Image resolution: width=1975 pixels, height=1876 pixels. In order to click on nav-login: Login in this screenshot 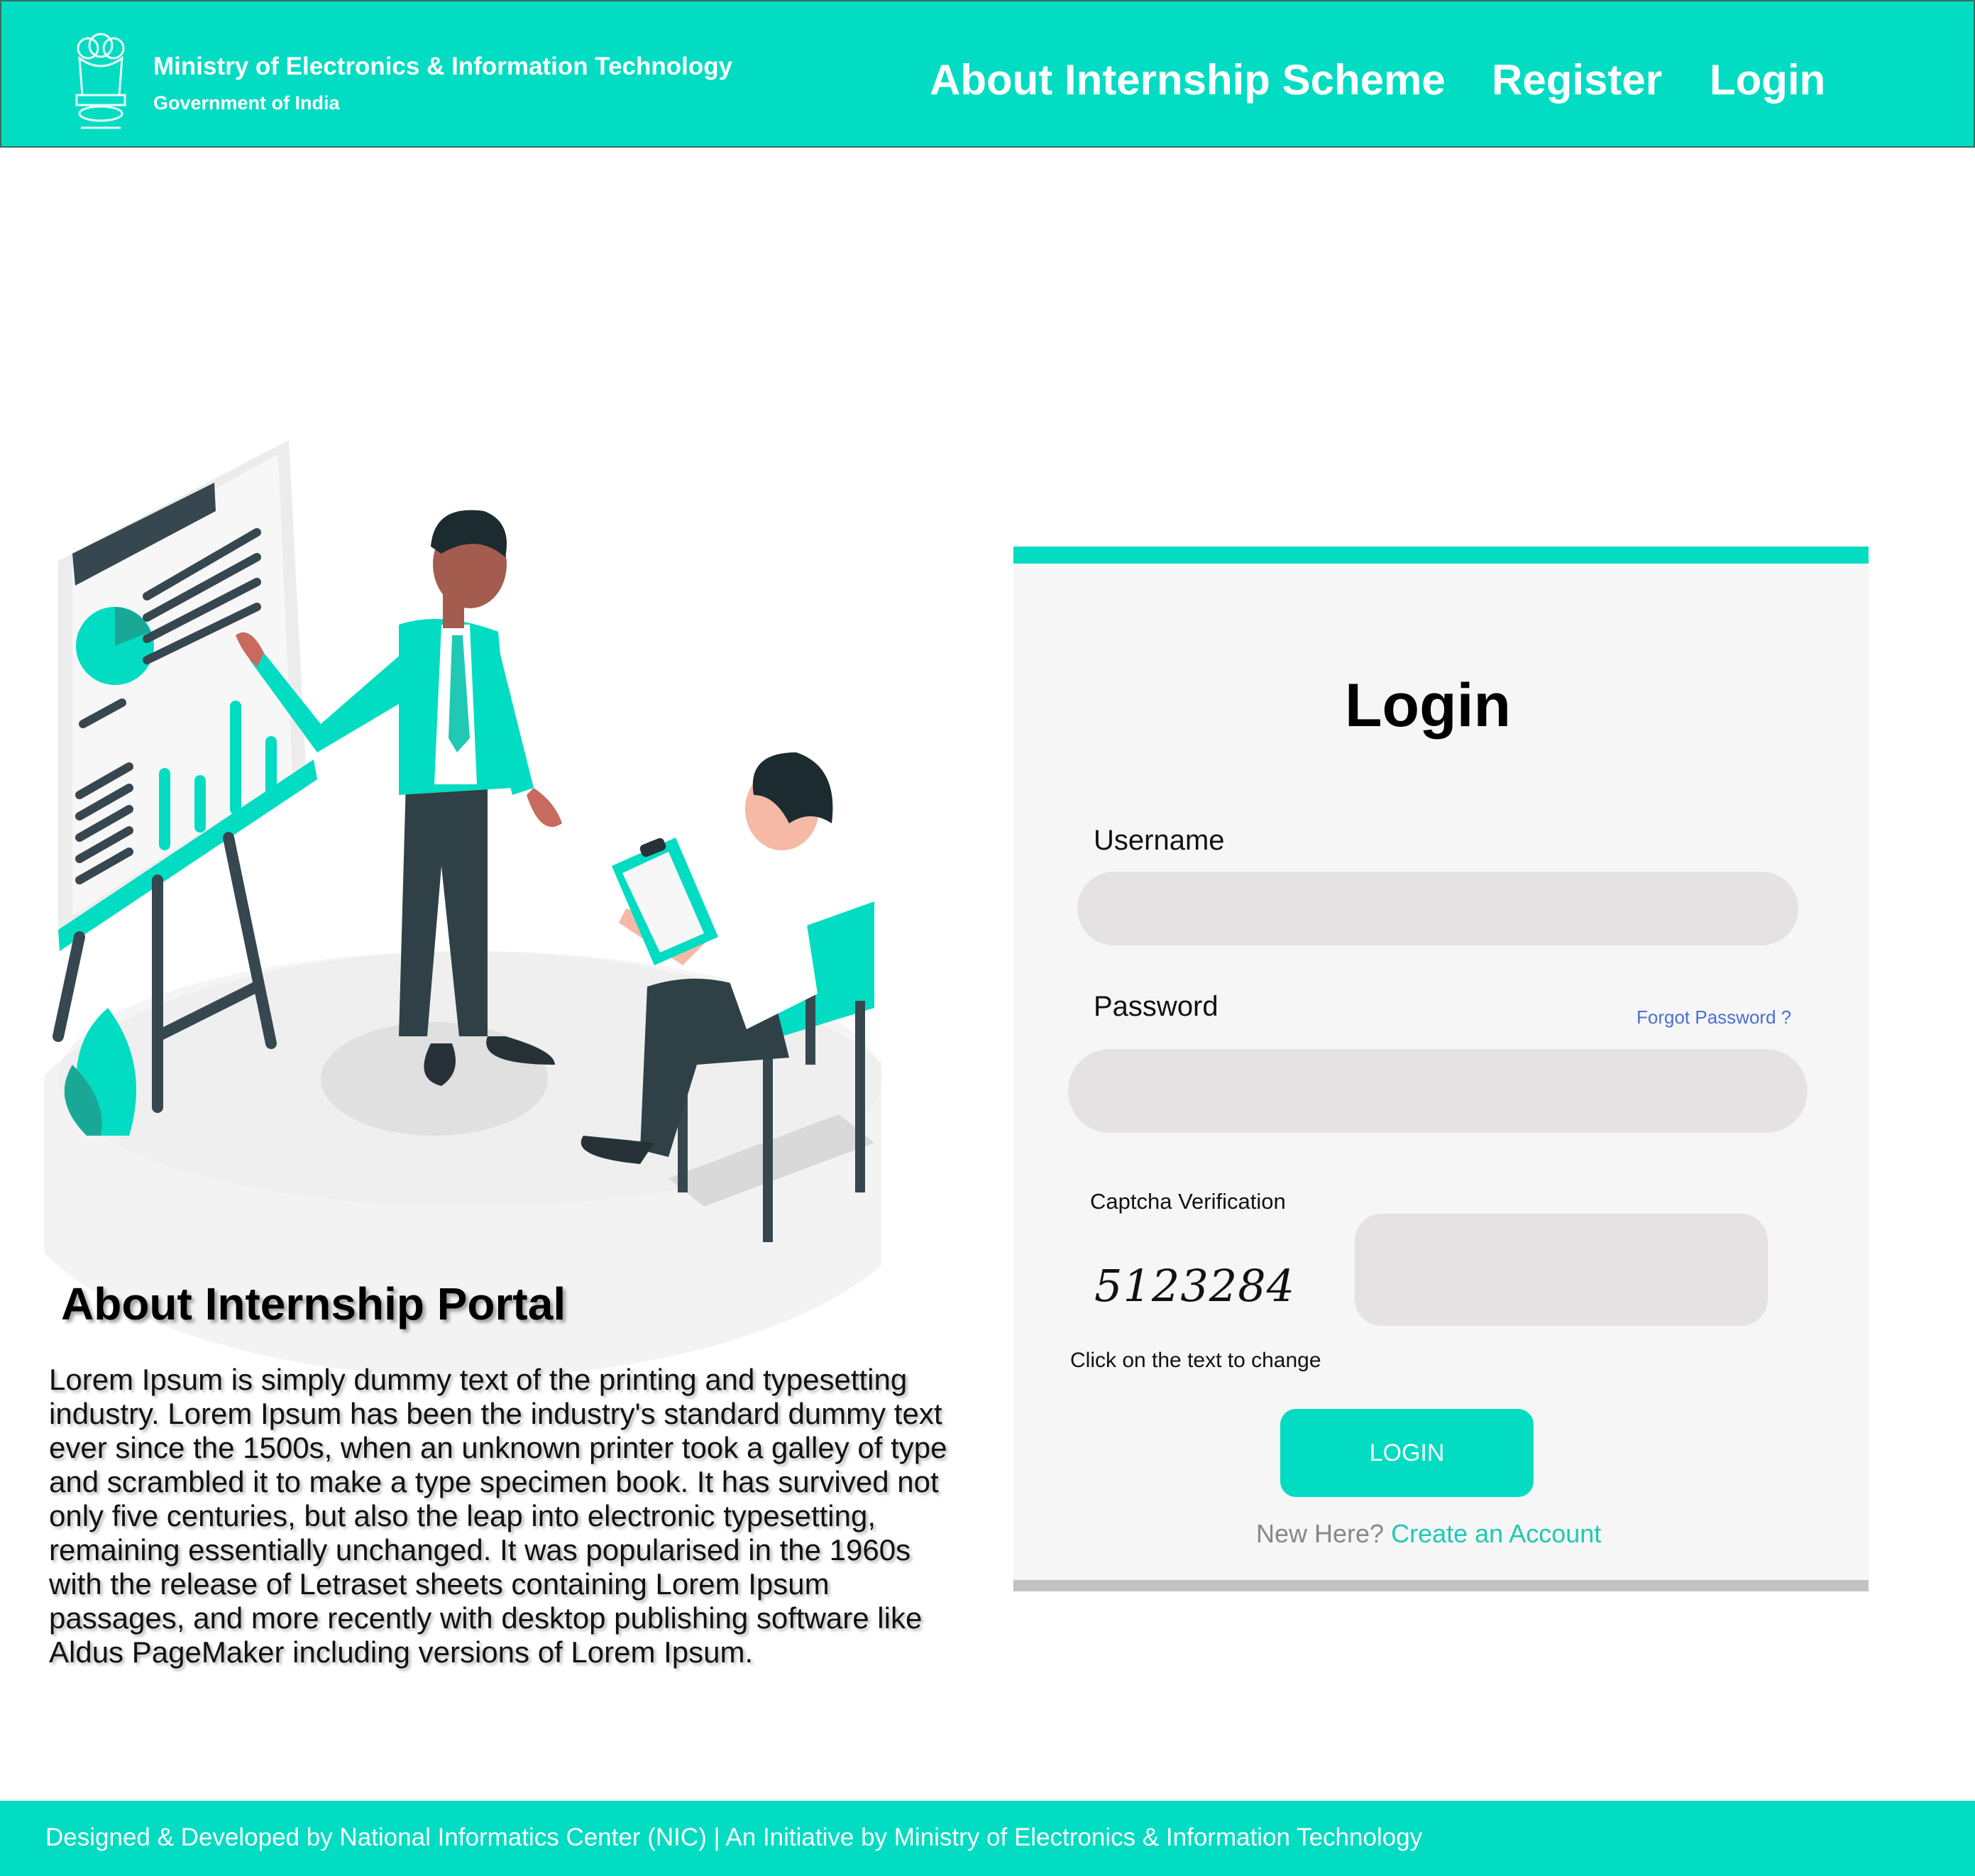, I will do `click(1768, 80)`.